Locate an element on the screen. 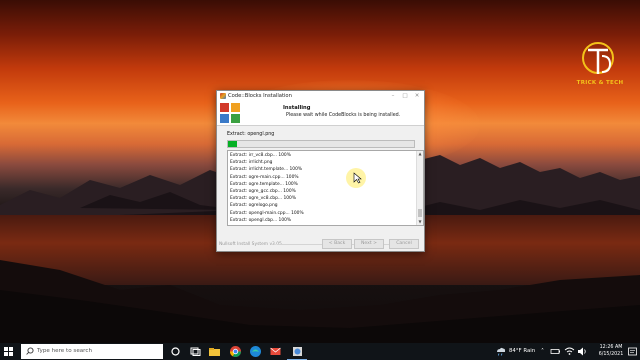 The image size is (640, 360). nsis-footer-text: Nullsoft Install System v3.05 is located at coordinates (250, 244).